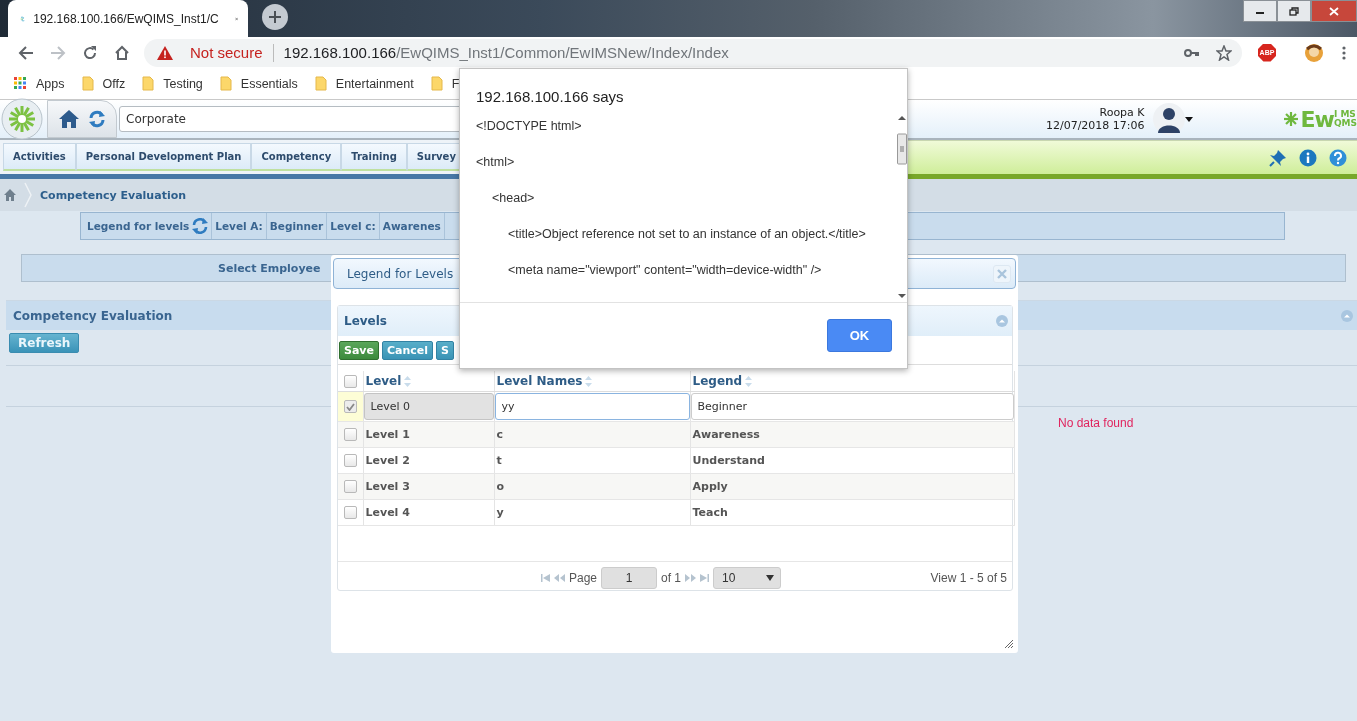 The height and width of the screenshot is (721, 1357). Describe the element at coordinates (559, 578) in the screenshot. I see `previous-page-icon` at that location.